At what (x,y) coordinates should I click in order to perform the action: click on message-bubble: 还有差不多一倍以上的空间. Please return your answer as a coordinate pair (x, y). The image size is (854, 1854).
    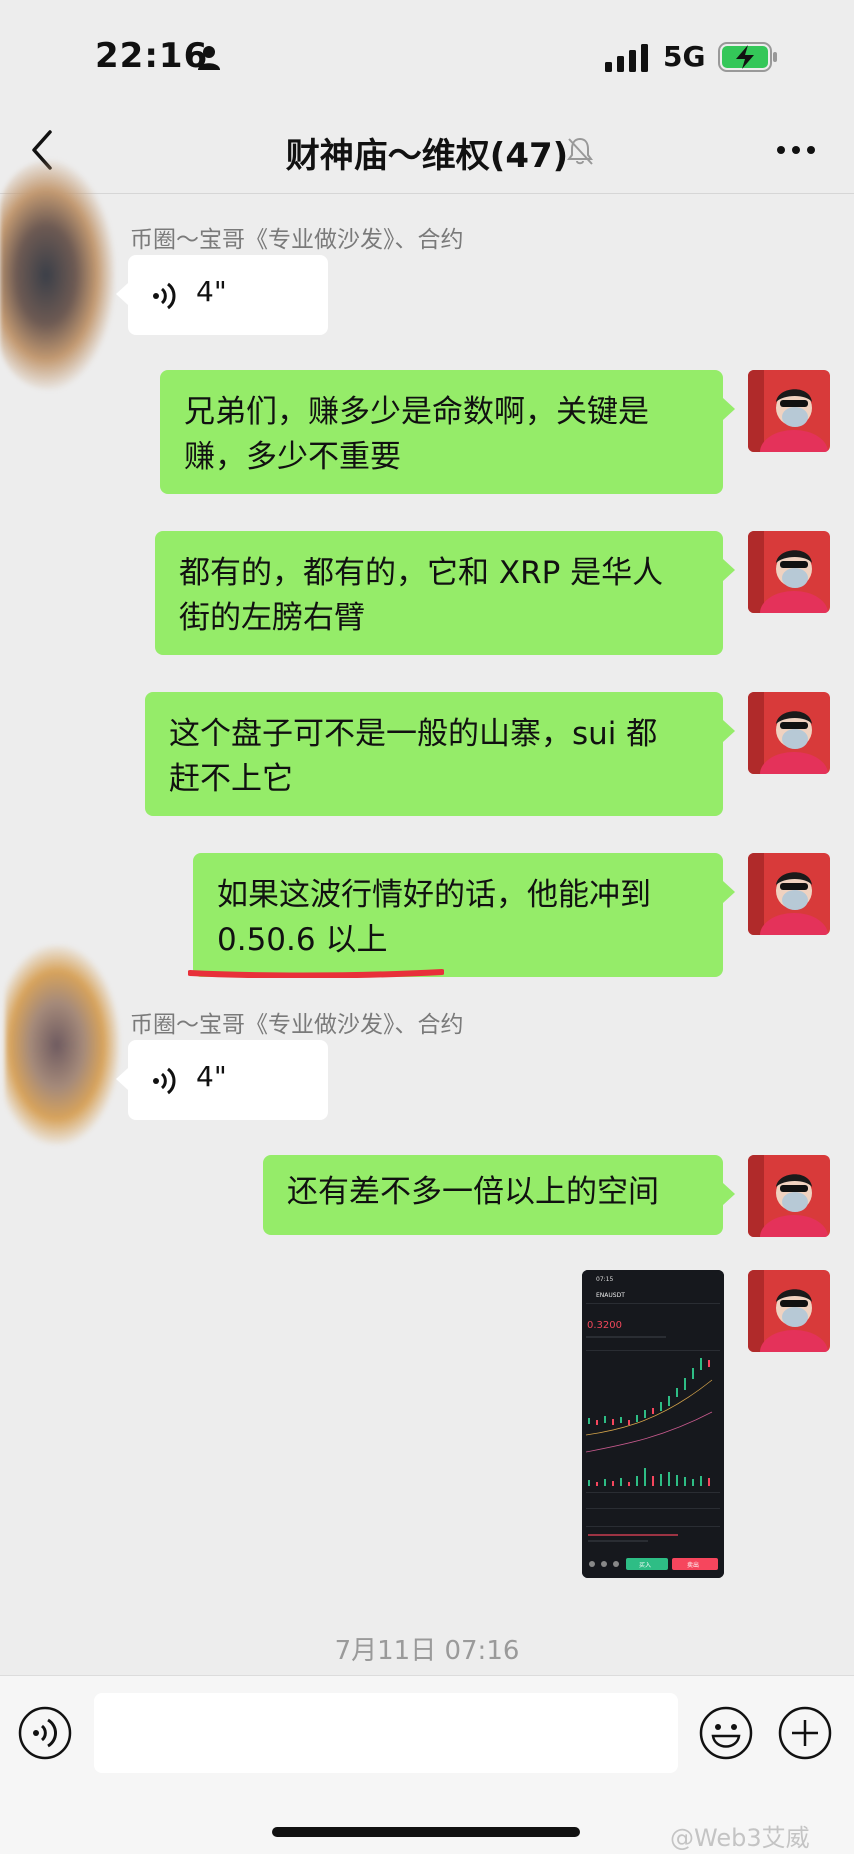
    Looking at the image, I should click on (499, 1195).